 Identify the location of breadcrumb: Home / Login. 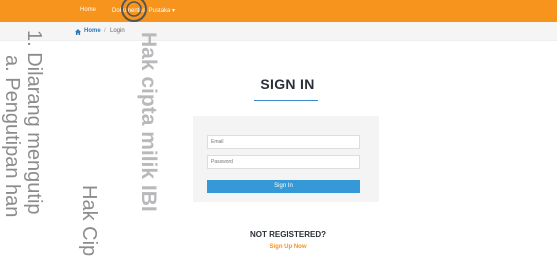
(278, 31).